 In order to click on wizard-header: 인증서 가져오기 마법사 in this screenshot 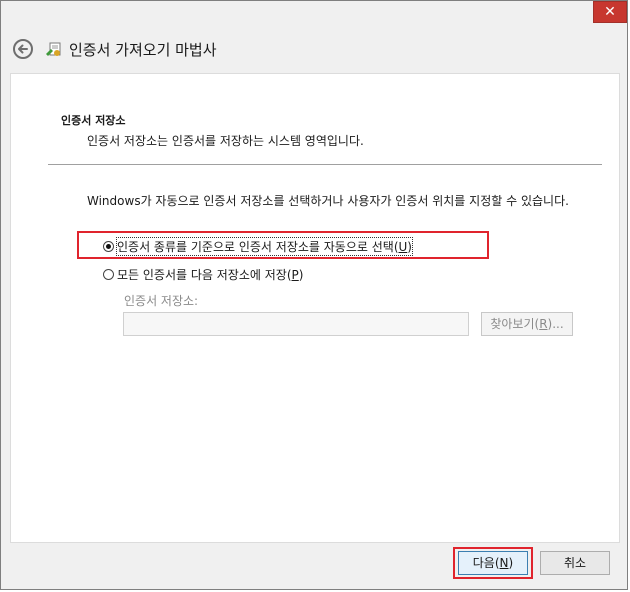, I will do `click(314, 52)`.